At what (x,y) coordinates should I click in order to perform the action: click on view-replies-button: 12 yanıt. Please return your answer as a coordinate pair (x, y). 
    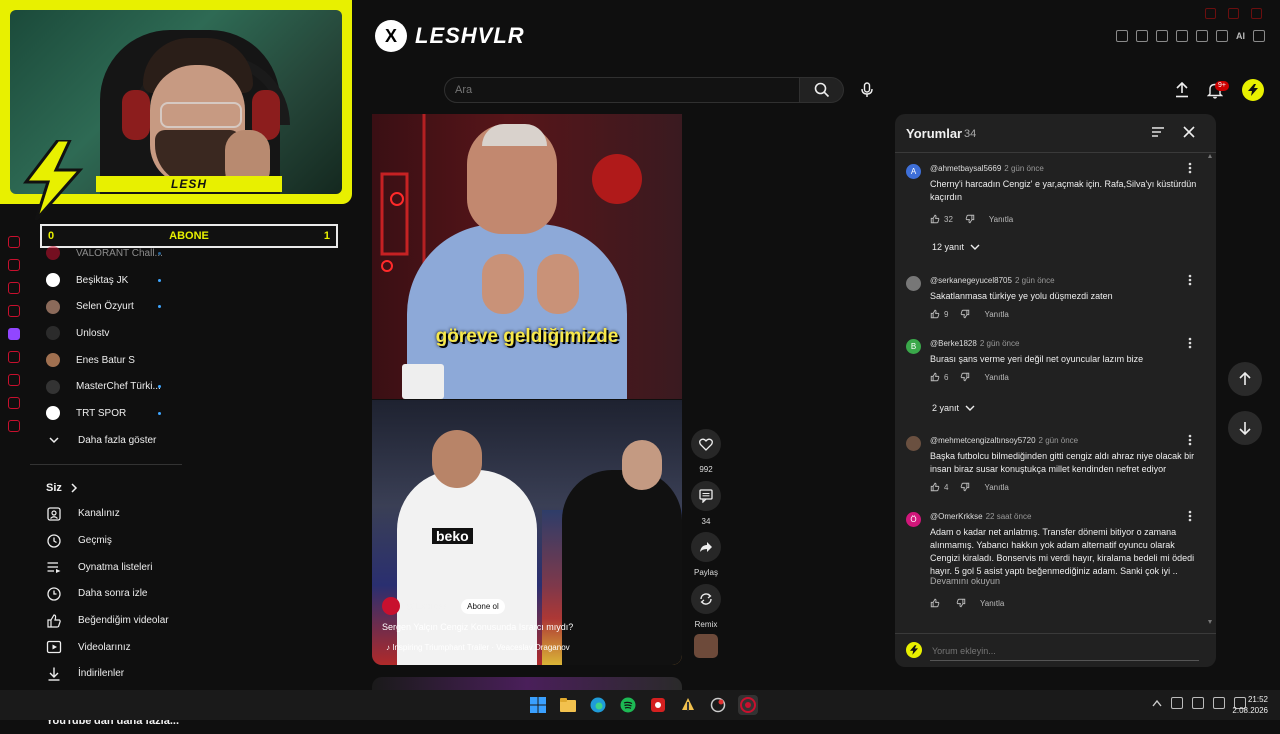
    Looking at the image, I should click on (956, 247).